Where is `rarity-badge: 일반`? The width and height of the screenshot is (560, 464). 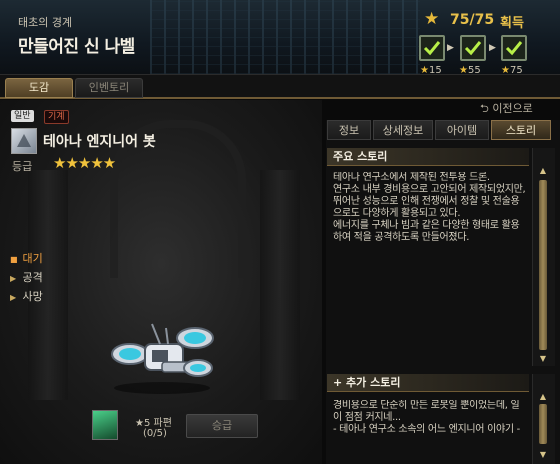 rarity-badge: 일반 is located at coordinates (22, 116).